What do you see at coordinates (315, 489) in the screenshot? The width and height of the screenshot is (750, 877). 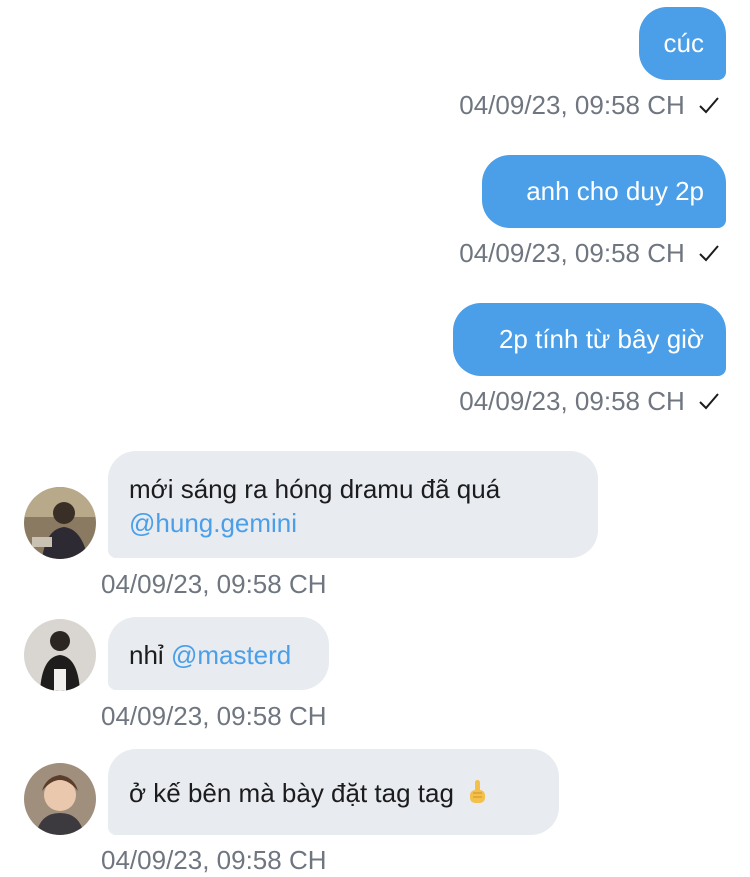 I see `message-text: mới sáng ra hóng dramu đã quá` at bounding box center [315, 489].